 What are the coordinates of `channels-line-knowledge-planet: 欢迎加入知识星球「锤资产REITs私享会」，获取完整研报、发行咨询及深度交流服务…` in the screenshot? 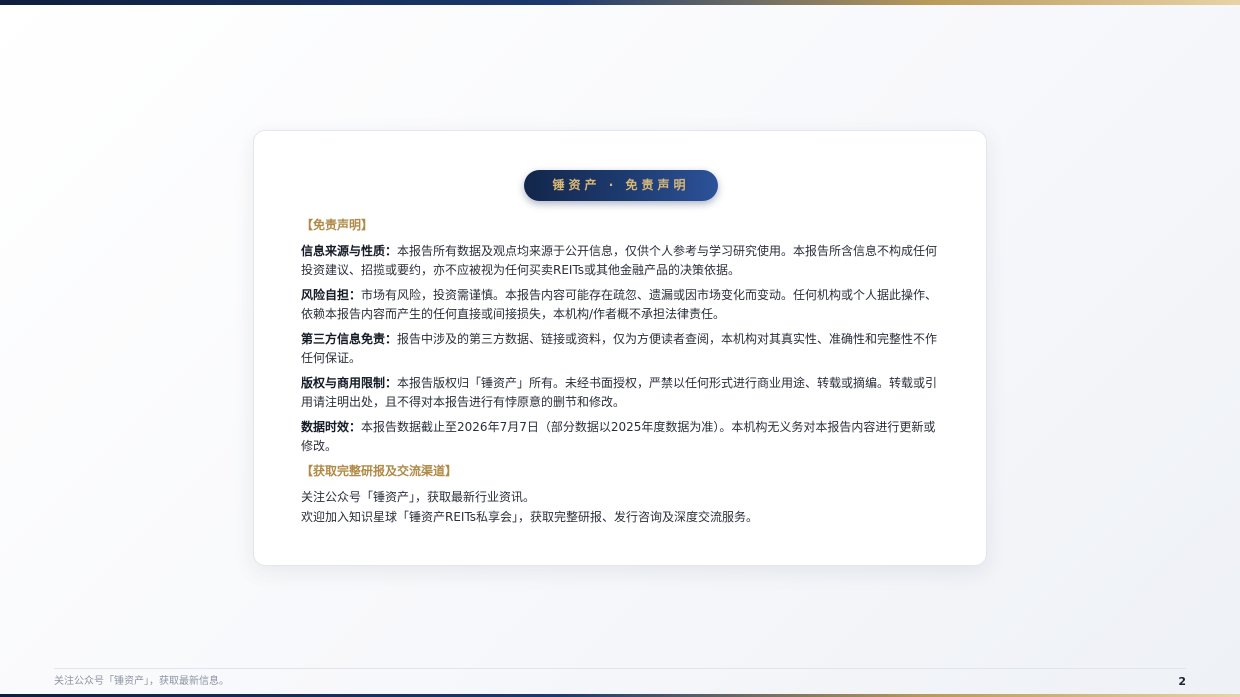 It's located at (530, 517).